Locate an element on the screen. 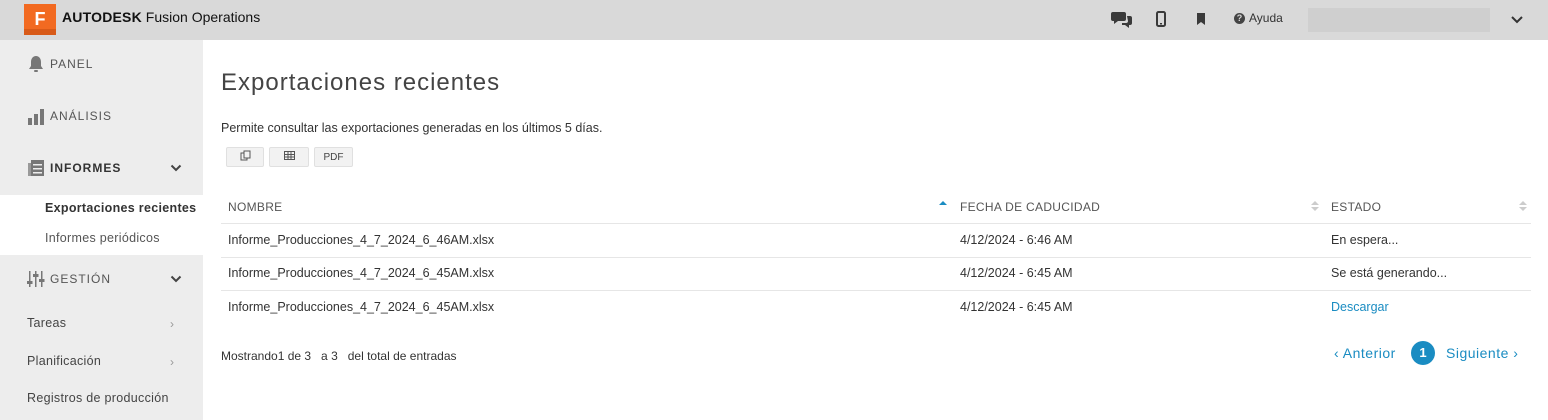 This screenshot has height=420, width=1548. sidebar-item-planificacion: Planificación is located at coordinates (64, 361).